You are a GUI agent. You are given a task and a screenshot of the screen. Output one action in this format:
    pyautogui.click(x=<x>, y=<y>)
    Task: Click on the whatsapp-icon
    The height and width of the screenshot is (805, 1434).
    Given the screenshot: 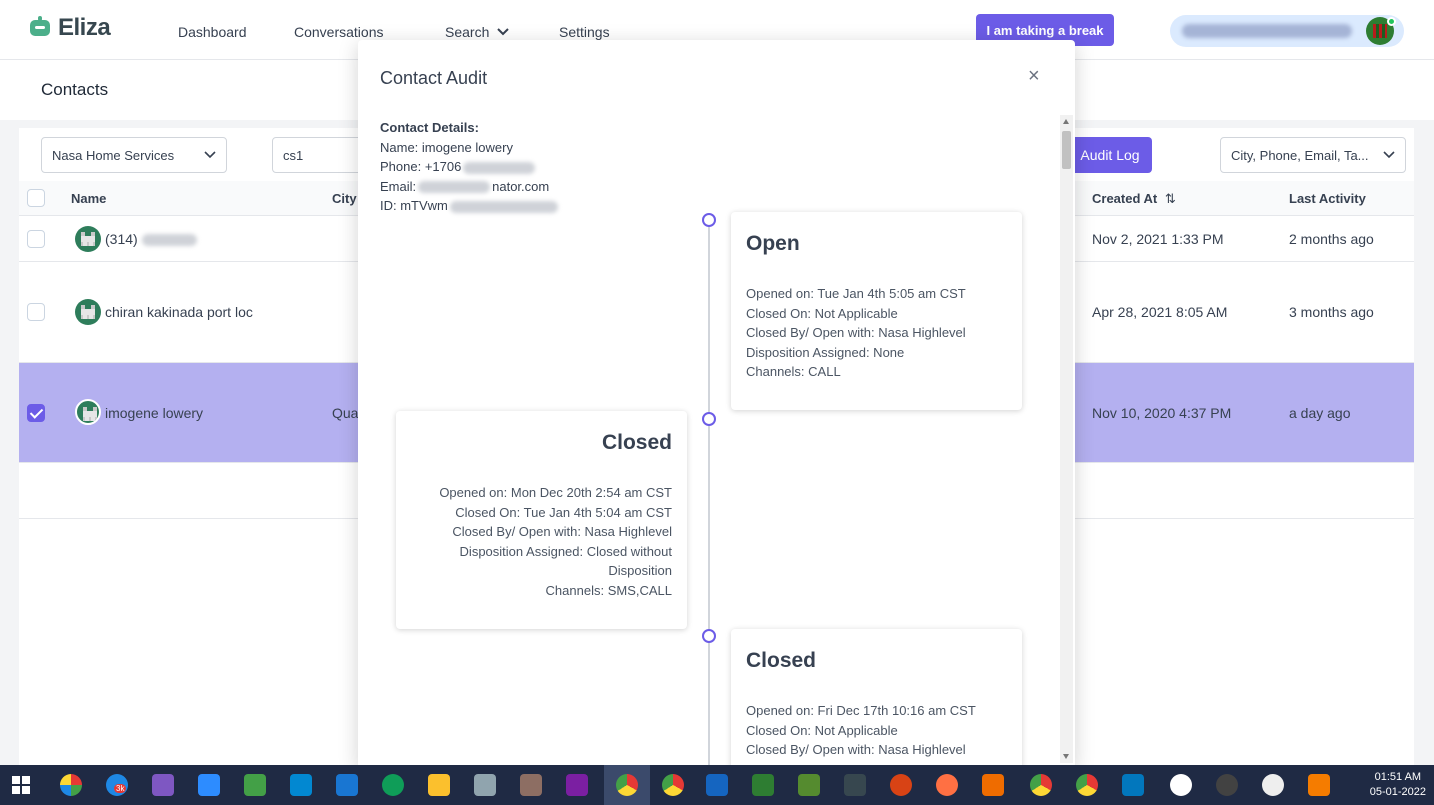 What is the action you would take?
    pyautogui.click(x=1181, y=785)
    